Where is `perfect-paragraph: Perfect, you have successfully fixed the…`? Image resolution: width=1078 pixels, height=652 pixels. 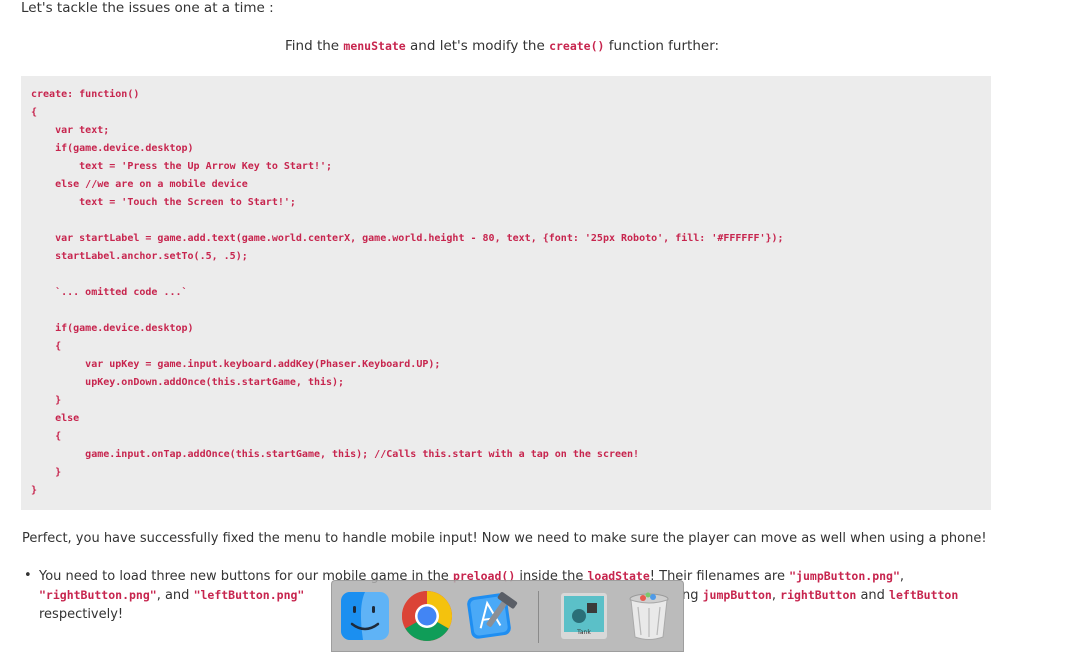
perfect-paragraph: Perfect, you have successfully fixed the… is located at coordinates (504, 538).